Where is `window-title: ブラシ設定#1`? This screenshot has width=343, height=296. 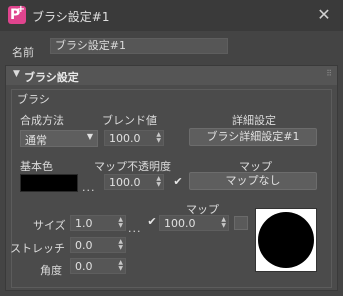 window-title: ブラシ設定#1 is located at coordinates (71, 17).